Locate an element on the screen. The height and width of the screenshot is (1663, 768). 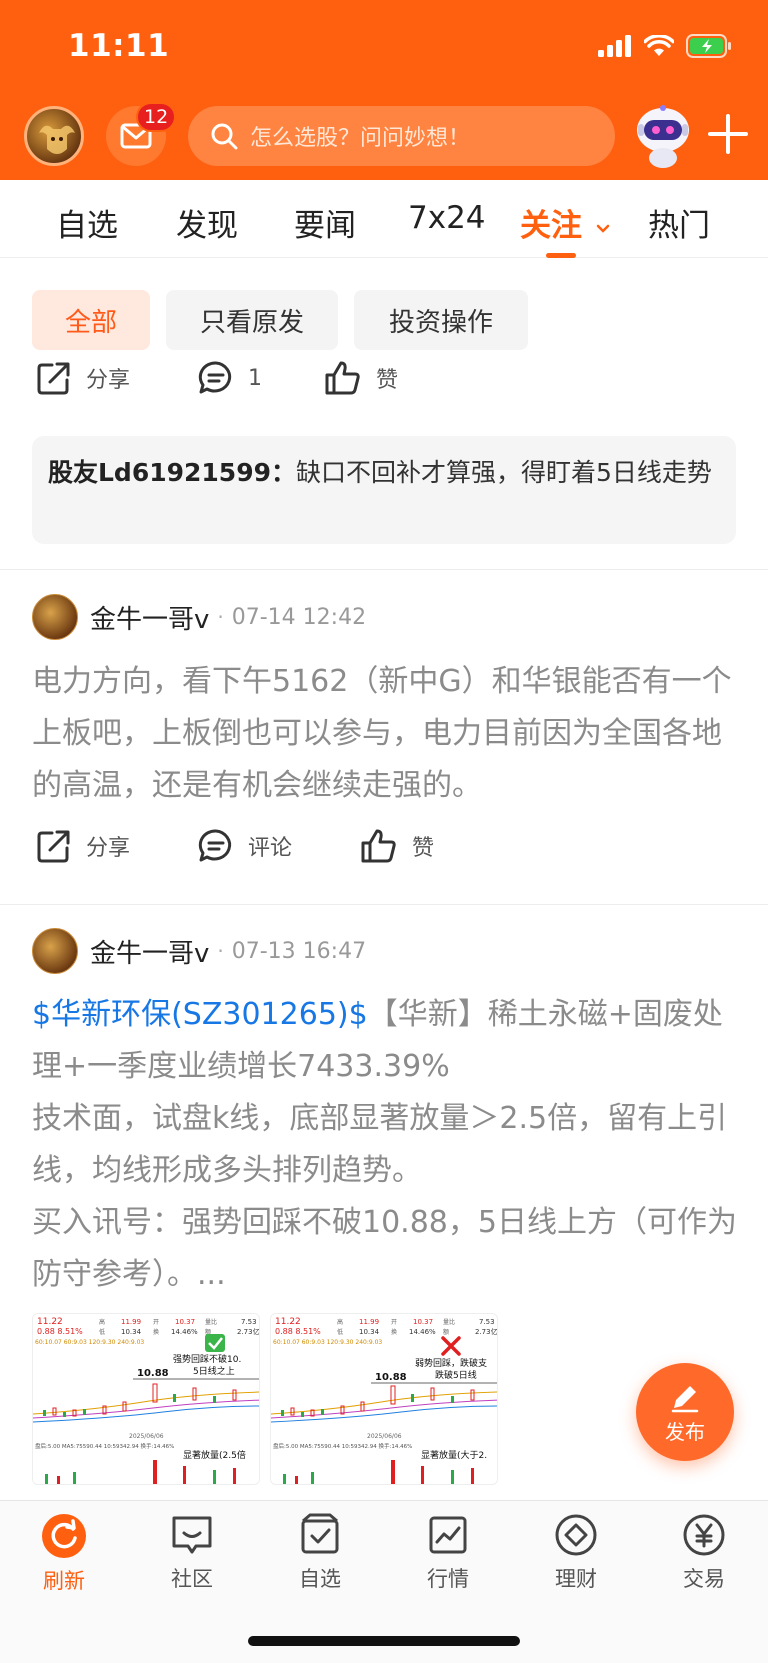
post1-like-button: 赞 is located at coordinates (397, 846).